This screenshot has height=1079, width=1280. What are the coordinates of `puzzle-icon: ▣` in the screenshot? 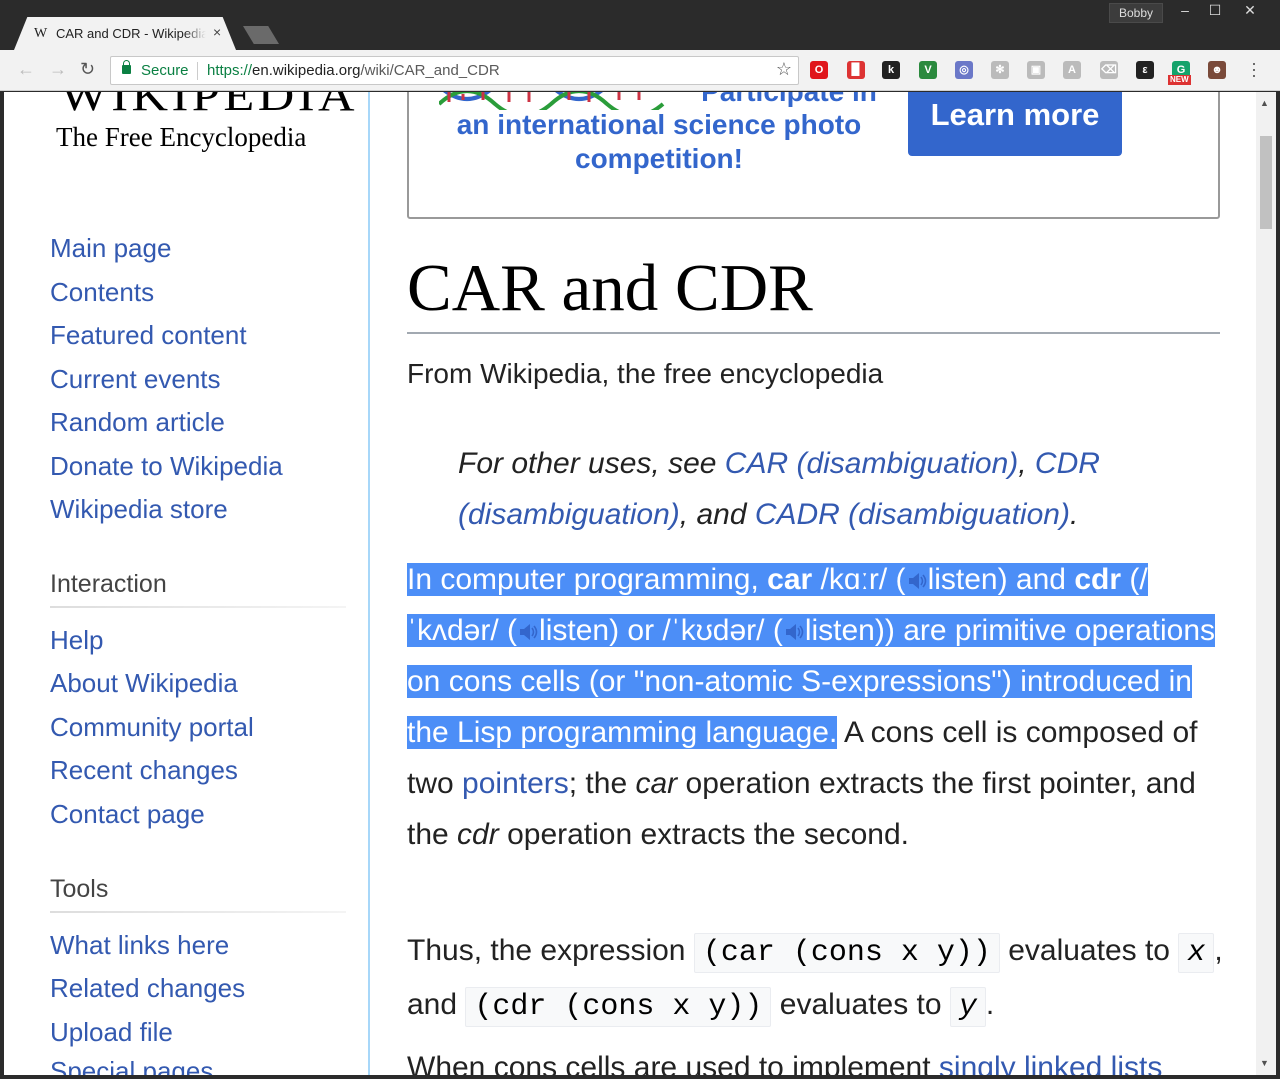 It's located at (1036, 70).